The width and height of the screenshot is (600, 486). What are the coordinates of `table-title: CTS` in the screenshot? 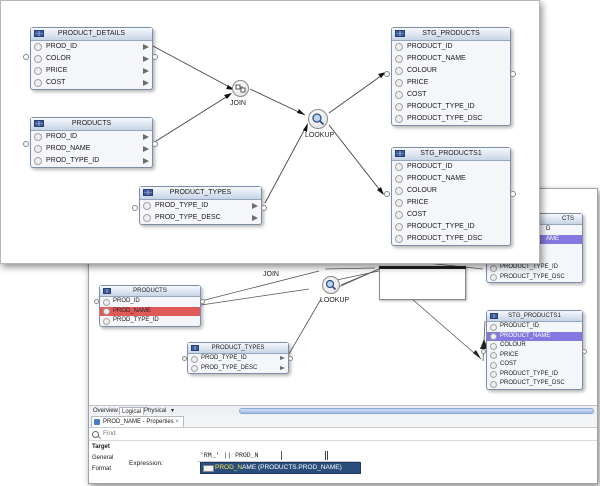 It's located at (568, 219).